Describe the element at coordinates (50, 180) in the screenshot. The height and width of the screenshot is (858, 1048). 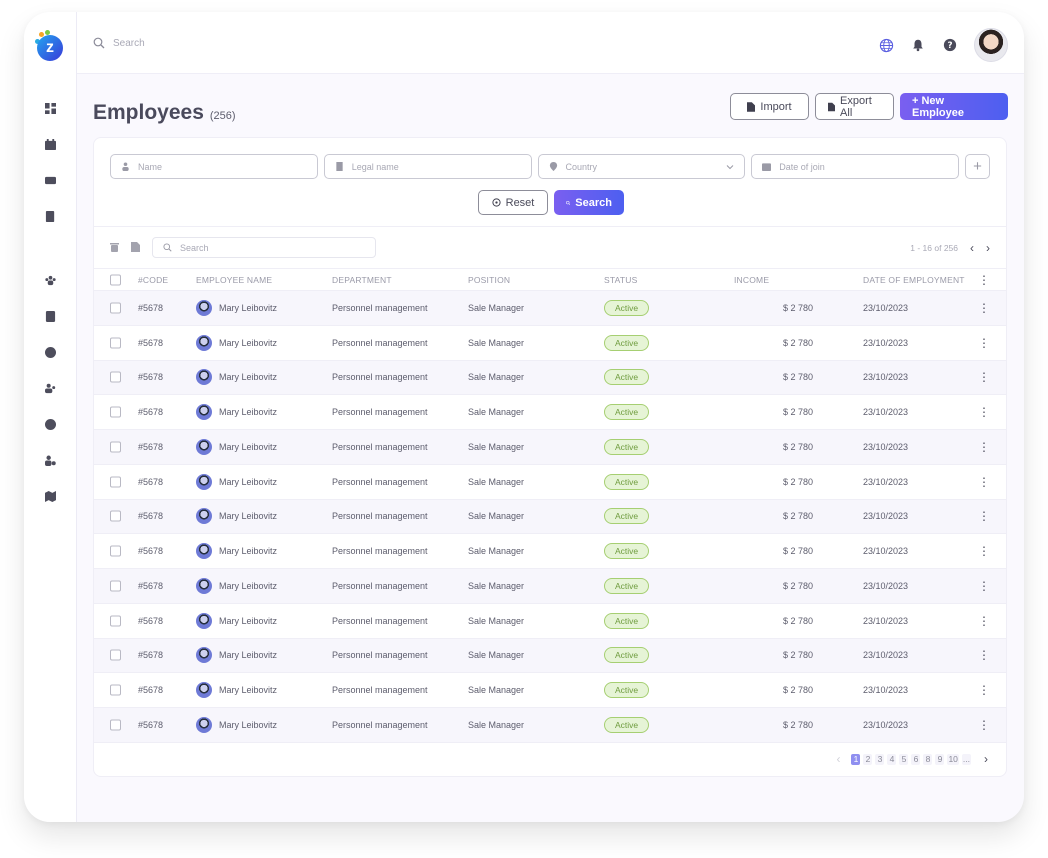
I see `sidebar-item-mail` at that location.